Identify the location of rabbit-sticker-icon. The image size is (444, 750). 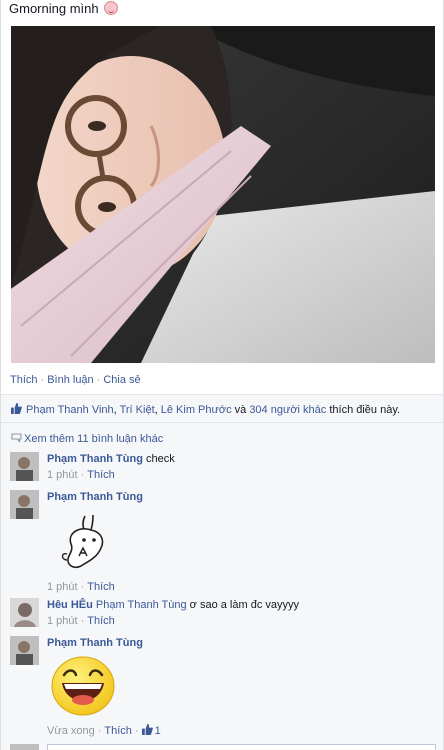
(85, 543).